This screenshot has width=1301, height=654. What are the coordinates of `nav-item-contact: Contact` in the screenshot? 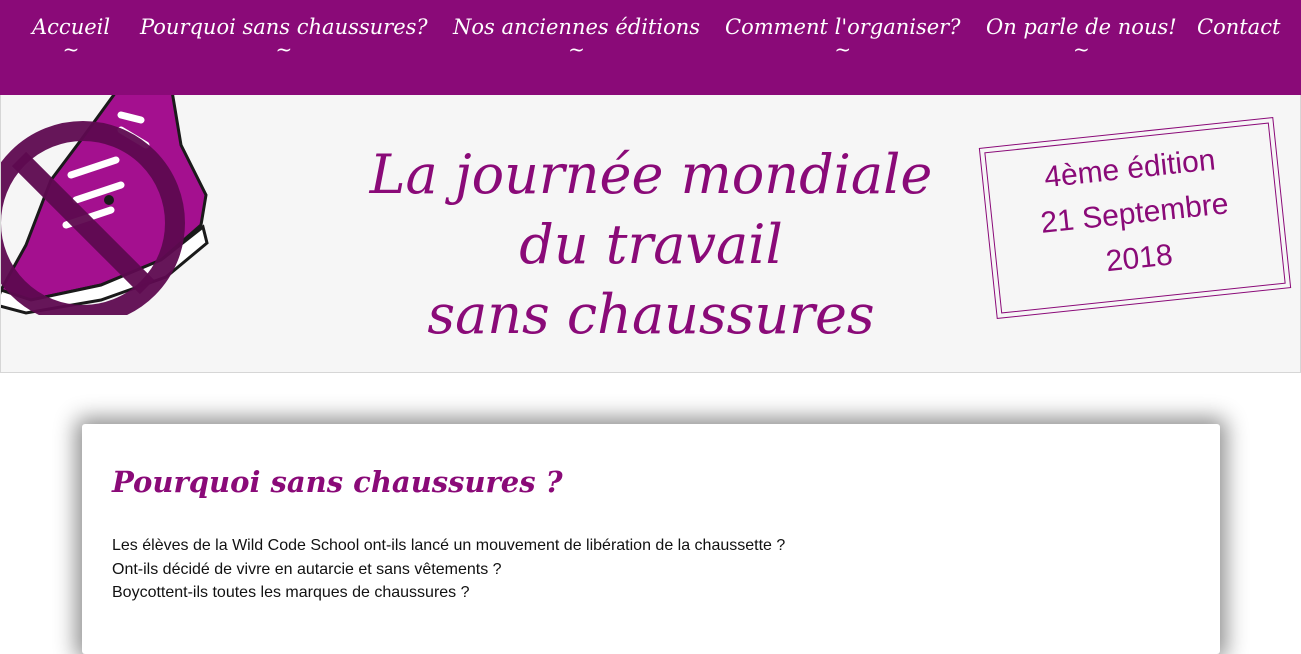 It's located at (1238, 27).